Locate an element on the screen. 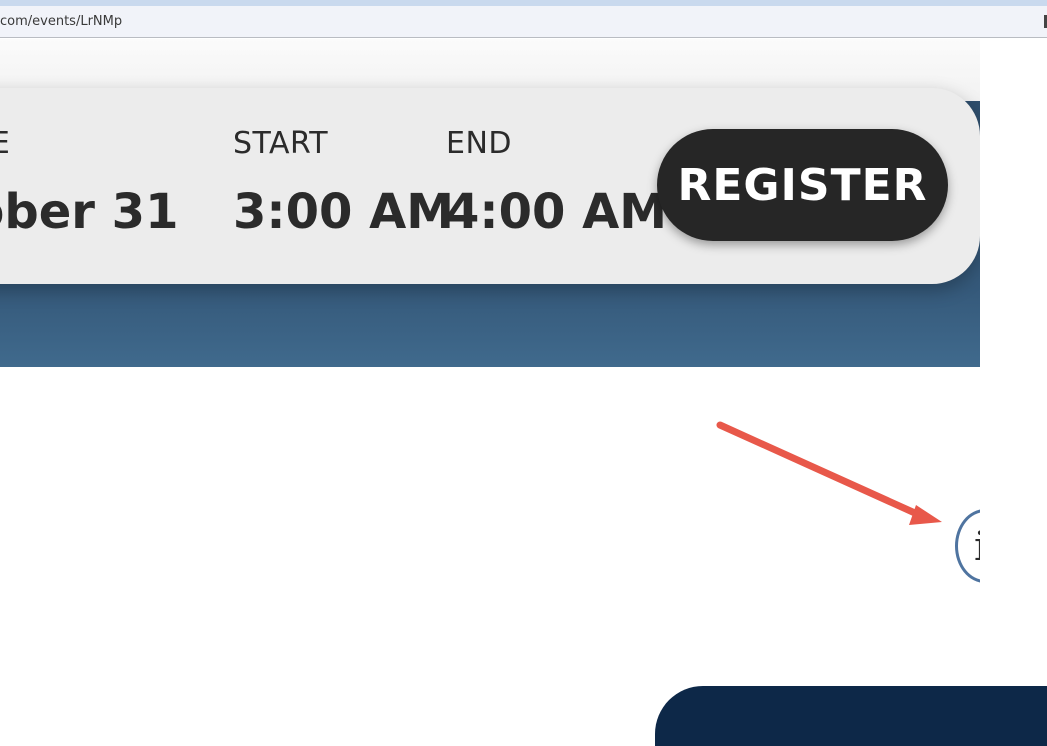 Image resolution: width=1047 pixels, height=746 pixels. end-time-value: 4:00 AM is located at coordinates (557, 212).